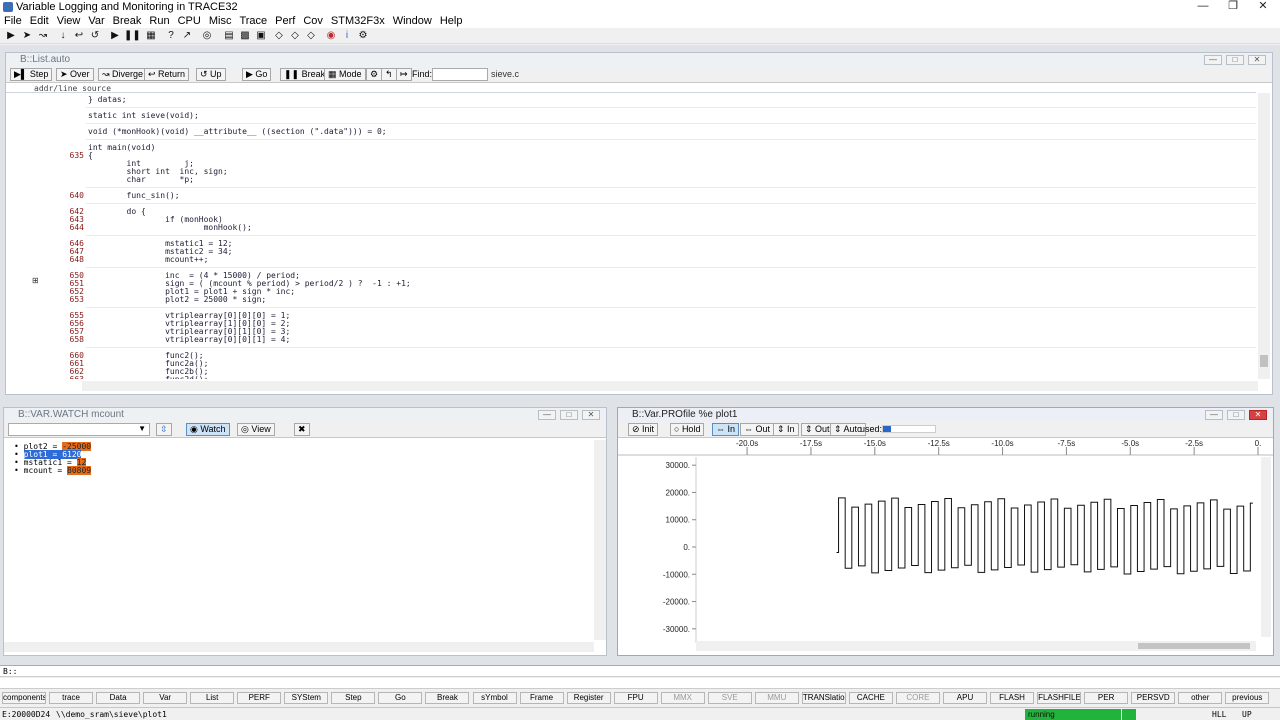 The image size is (1280, 720). I want to click on softkey-list: List, so click(212, 698).